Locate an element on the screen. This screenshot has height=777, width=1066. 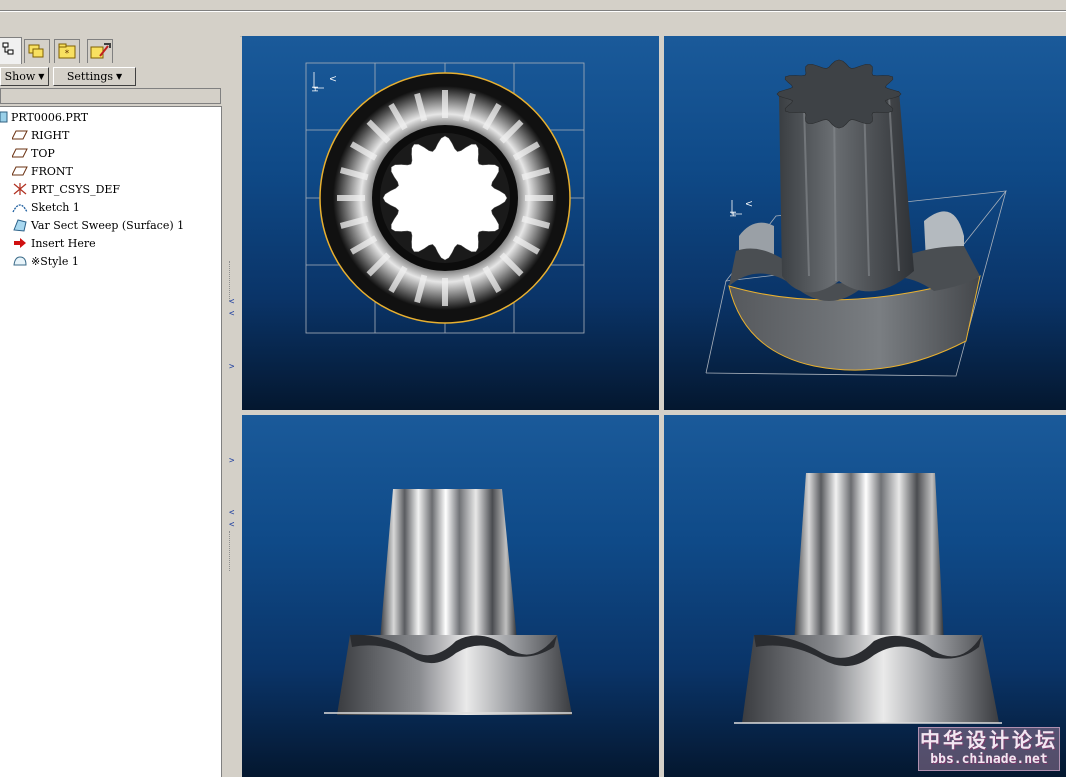
tree-item-style: ※Style 1 is located at coordinates (45, 261).